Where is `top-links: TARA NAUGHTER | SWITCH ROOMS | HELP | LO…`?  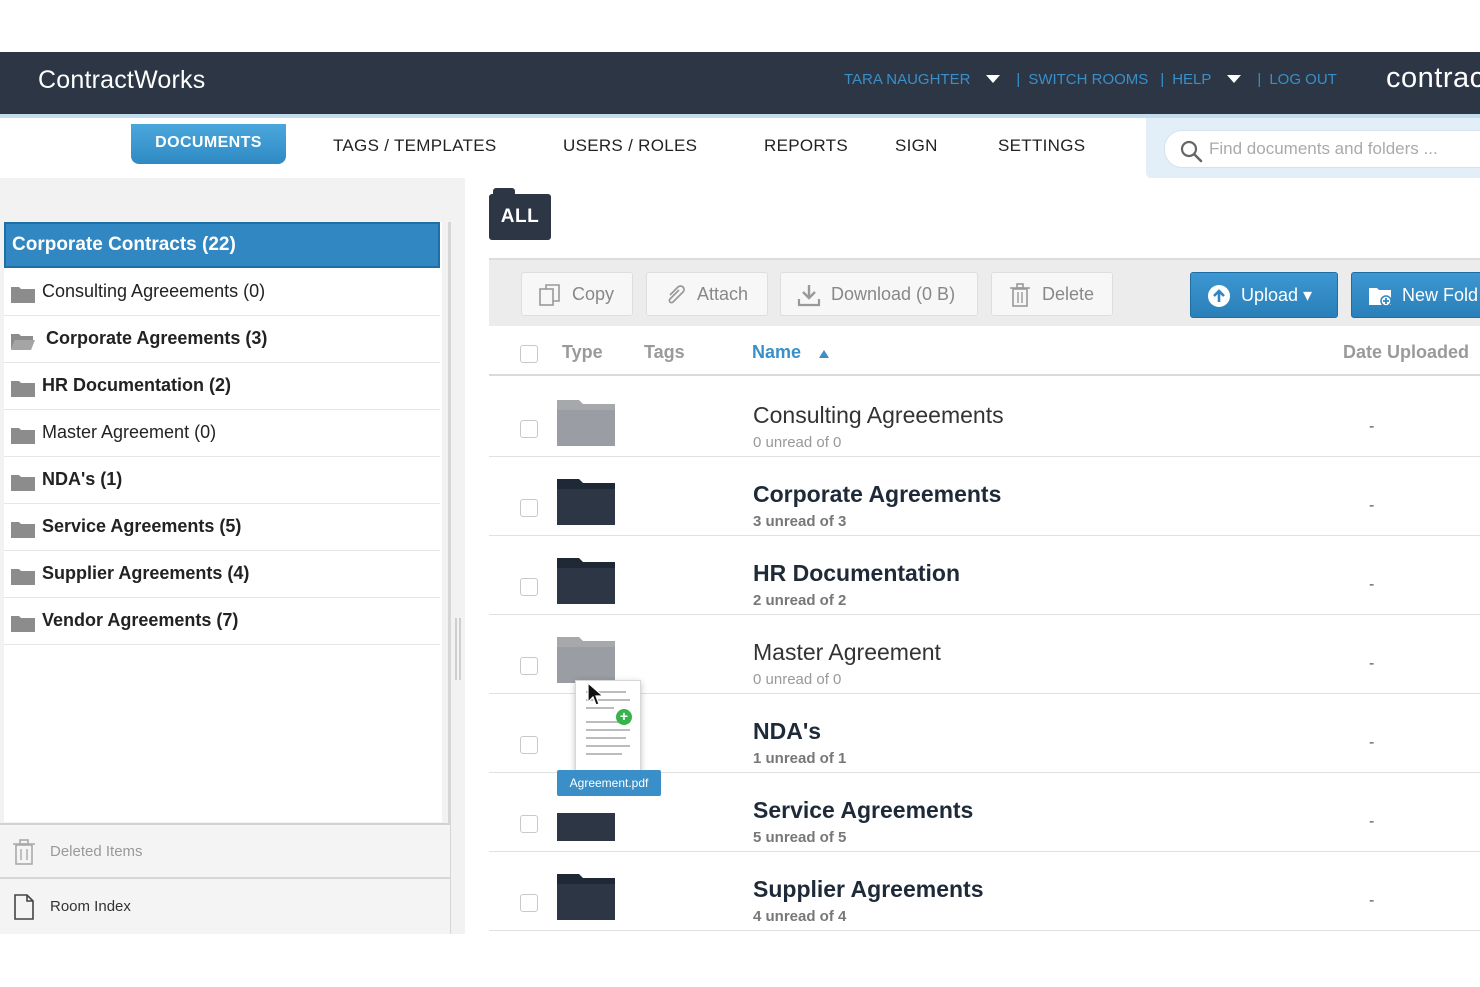 top-links: TARA NAUGHTER | SWITCH ROOMS | HELP | LO… is located at coordinates (1096, 79).